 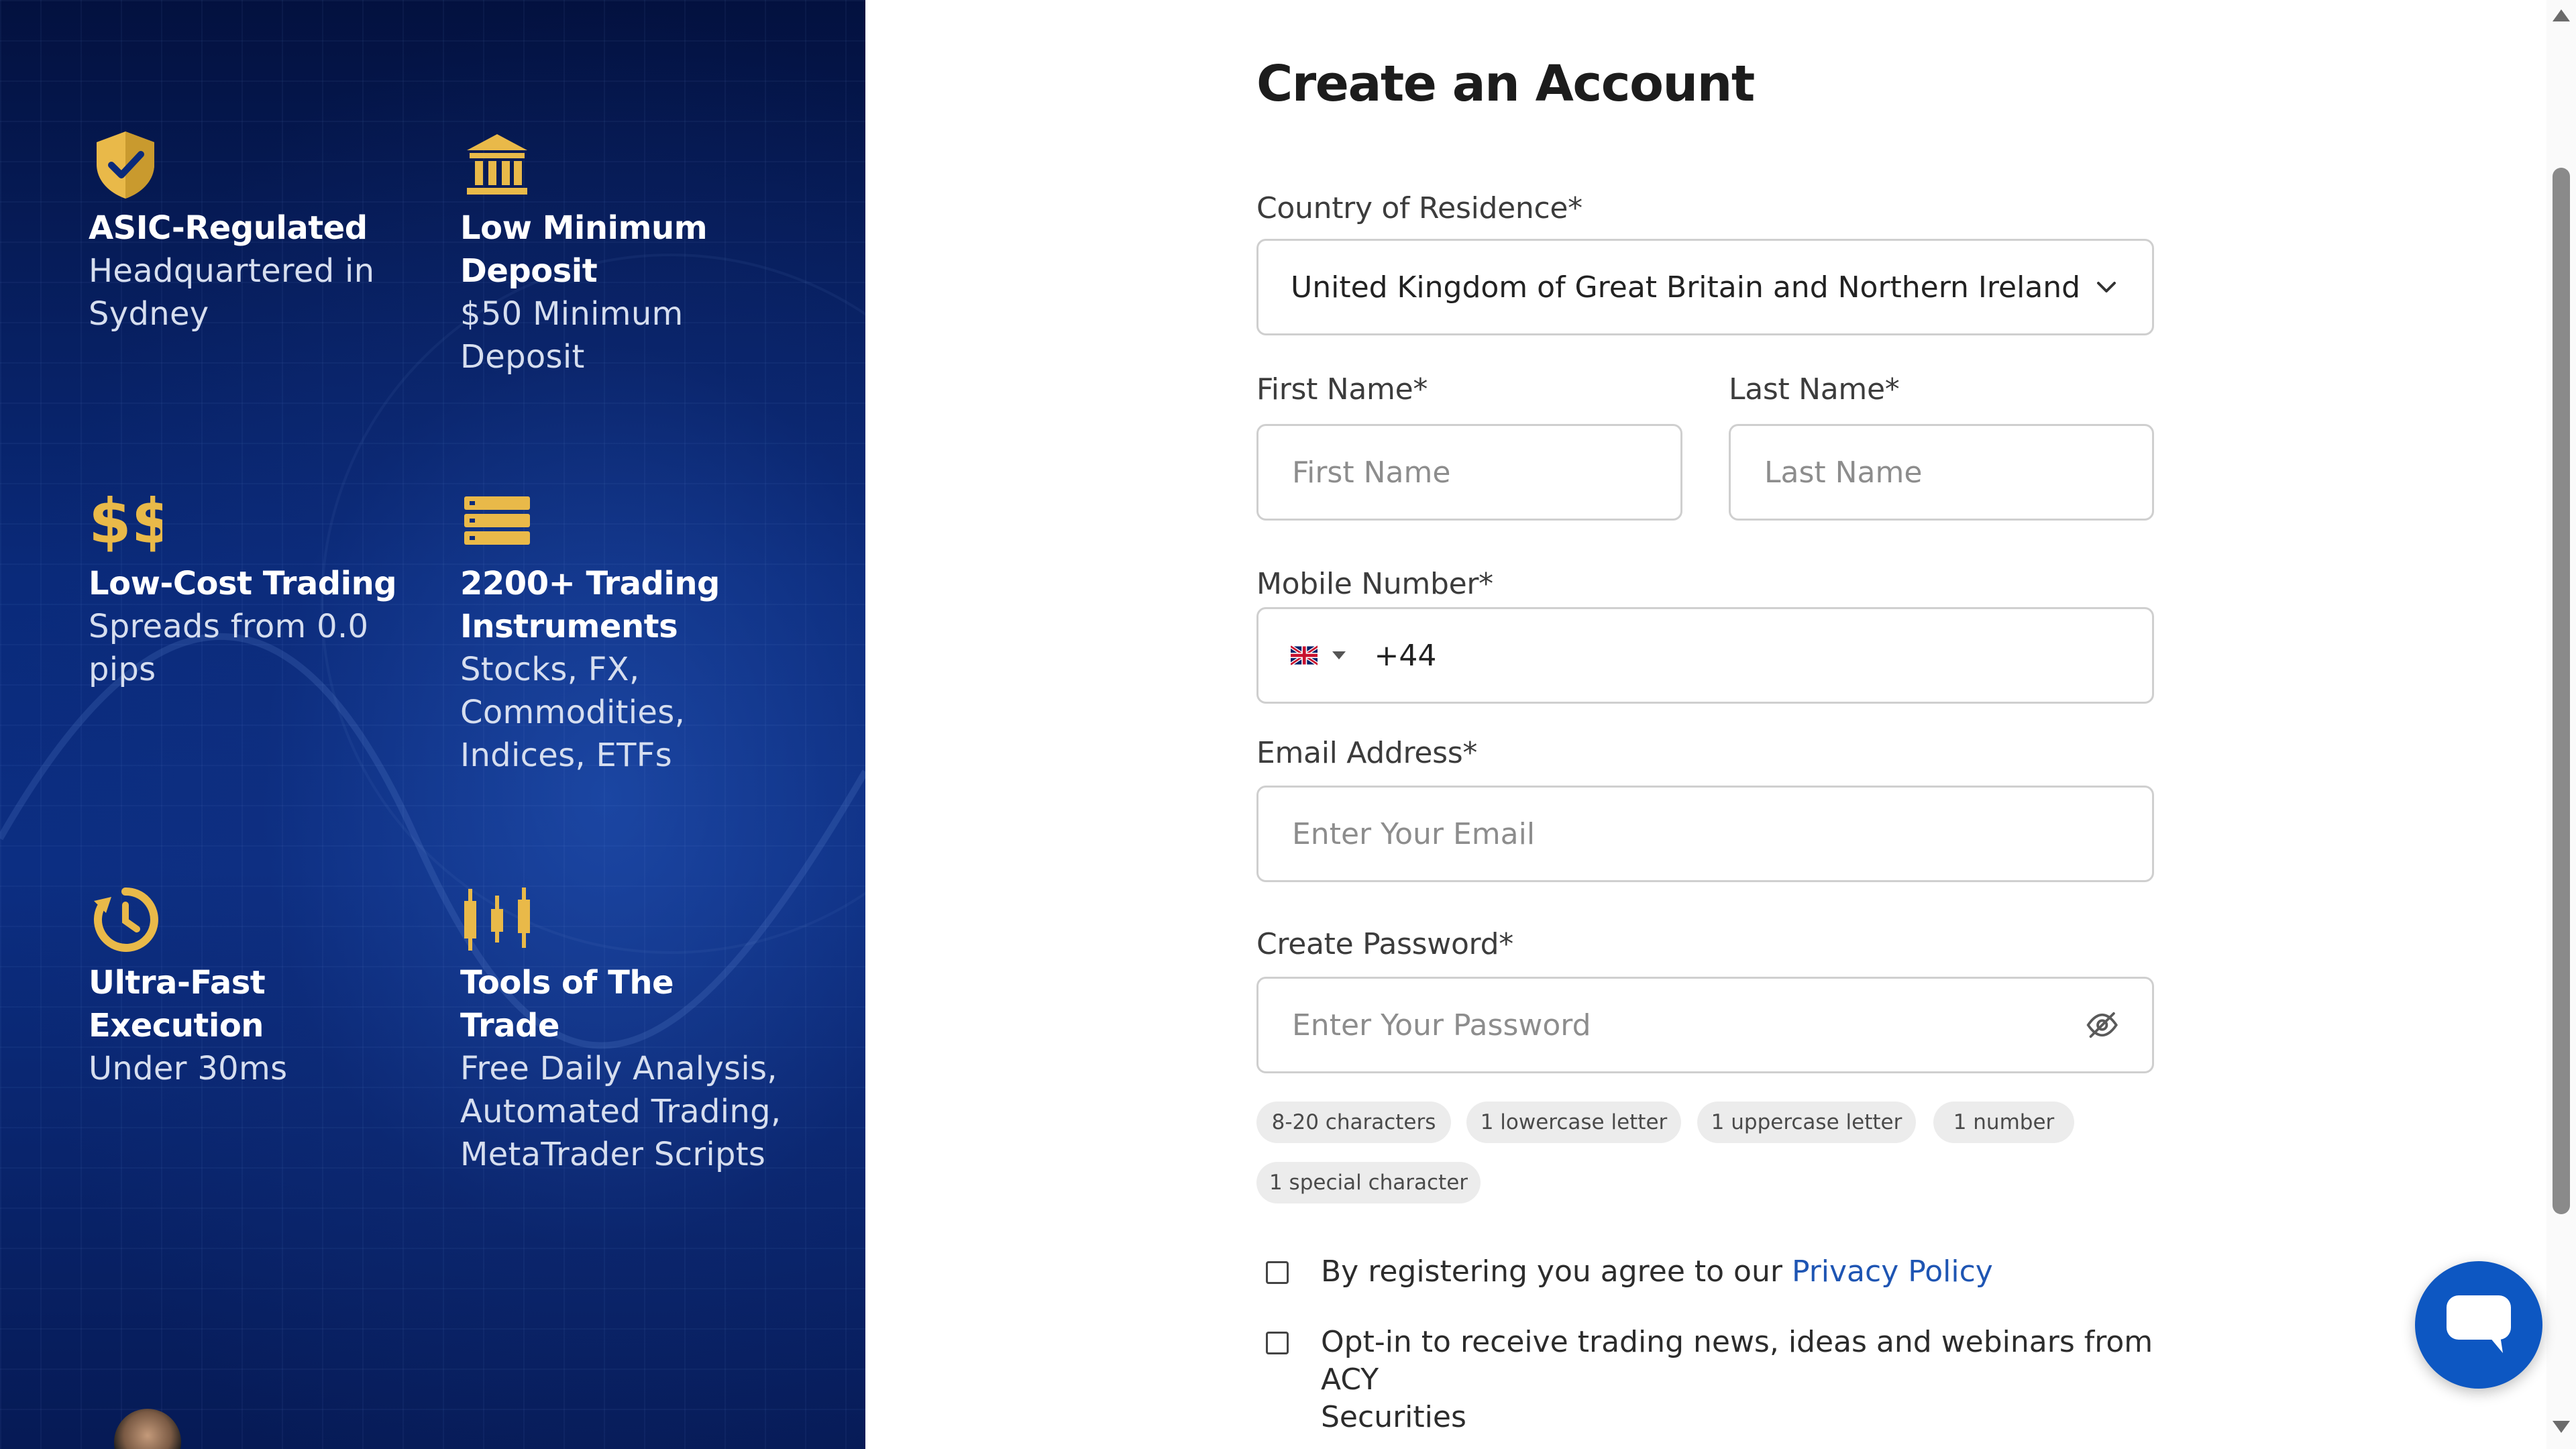 I want to click on mobile-field: +44, so click(x=1705, y=655).